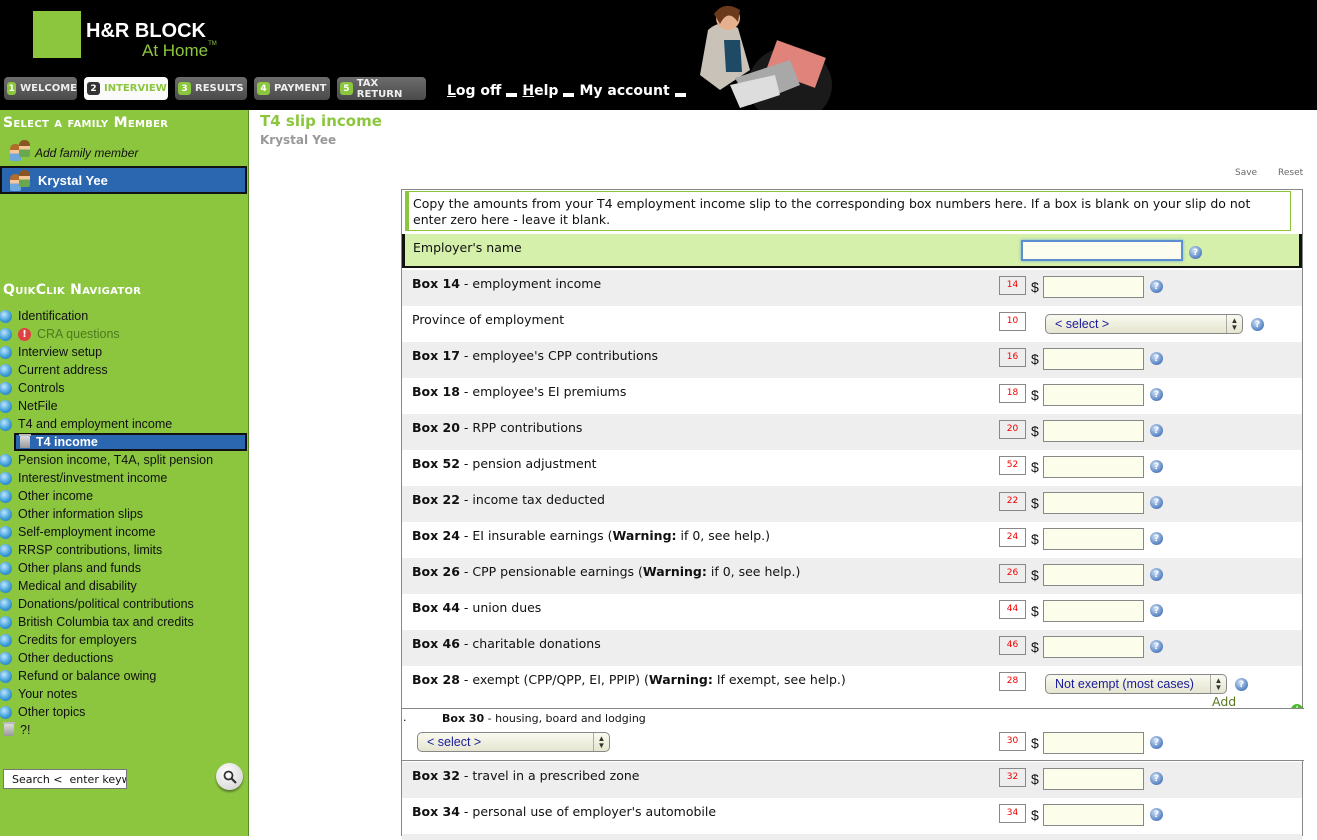 The height and width of the screenshot is (840, 1317). What do you see at coordinates (124, 694) in the screenshot?
I see `nav-item-your-notes: Your notes` at bounding box center [124, 694].